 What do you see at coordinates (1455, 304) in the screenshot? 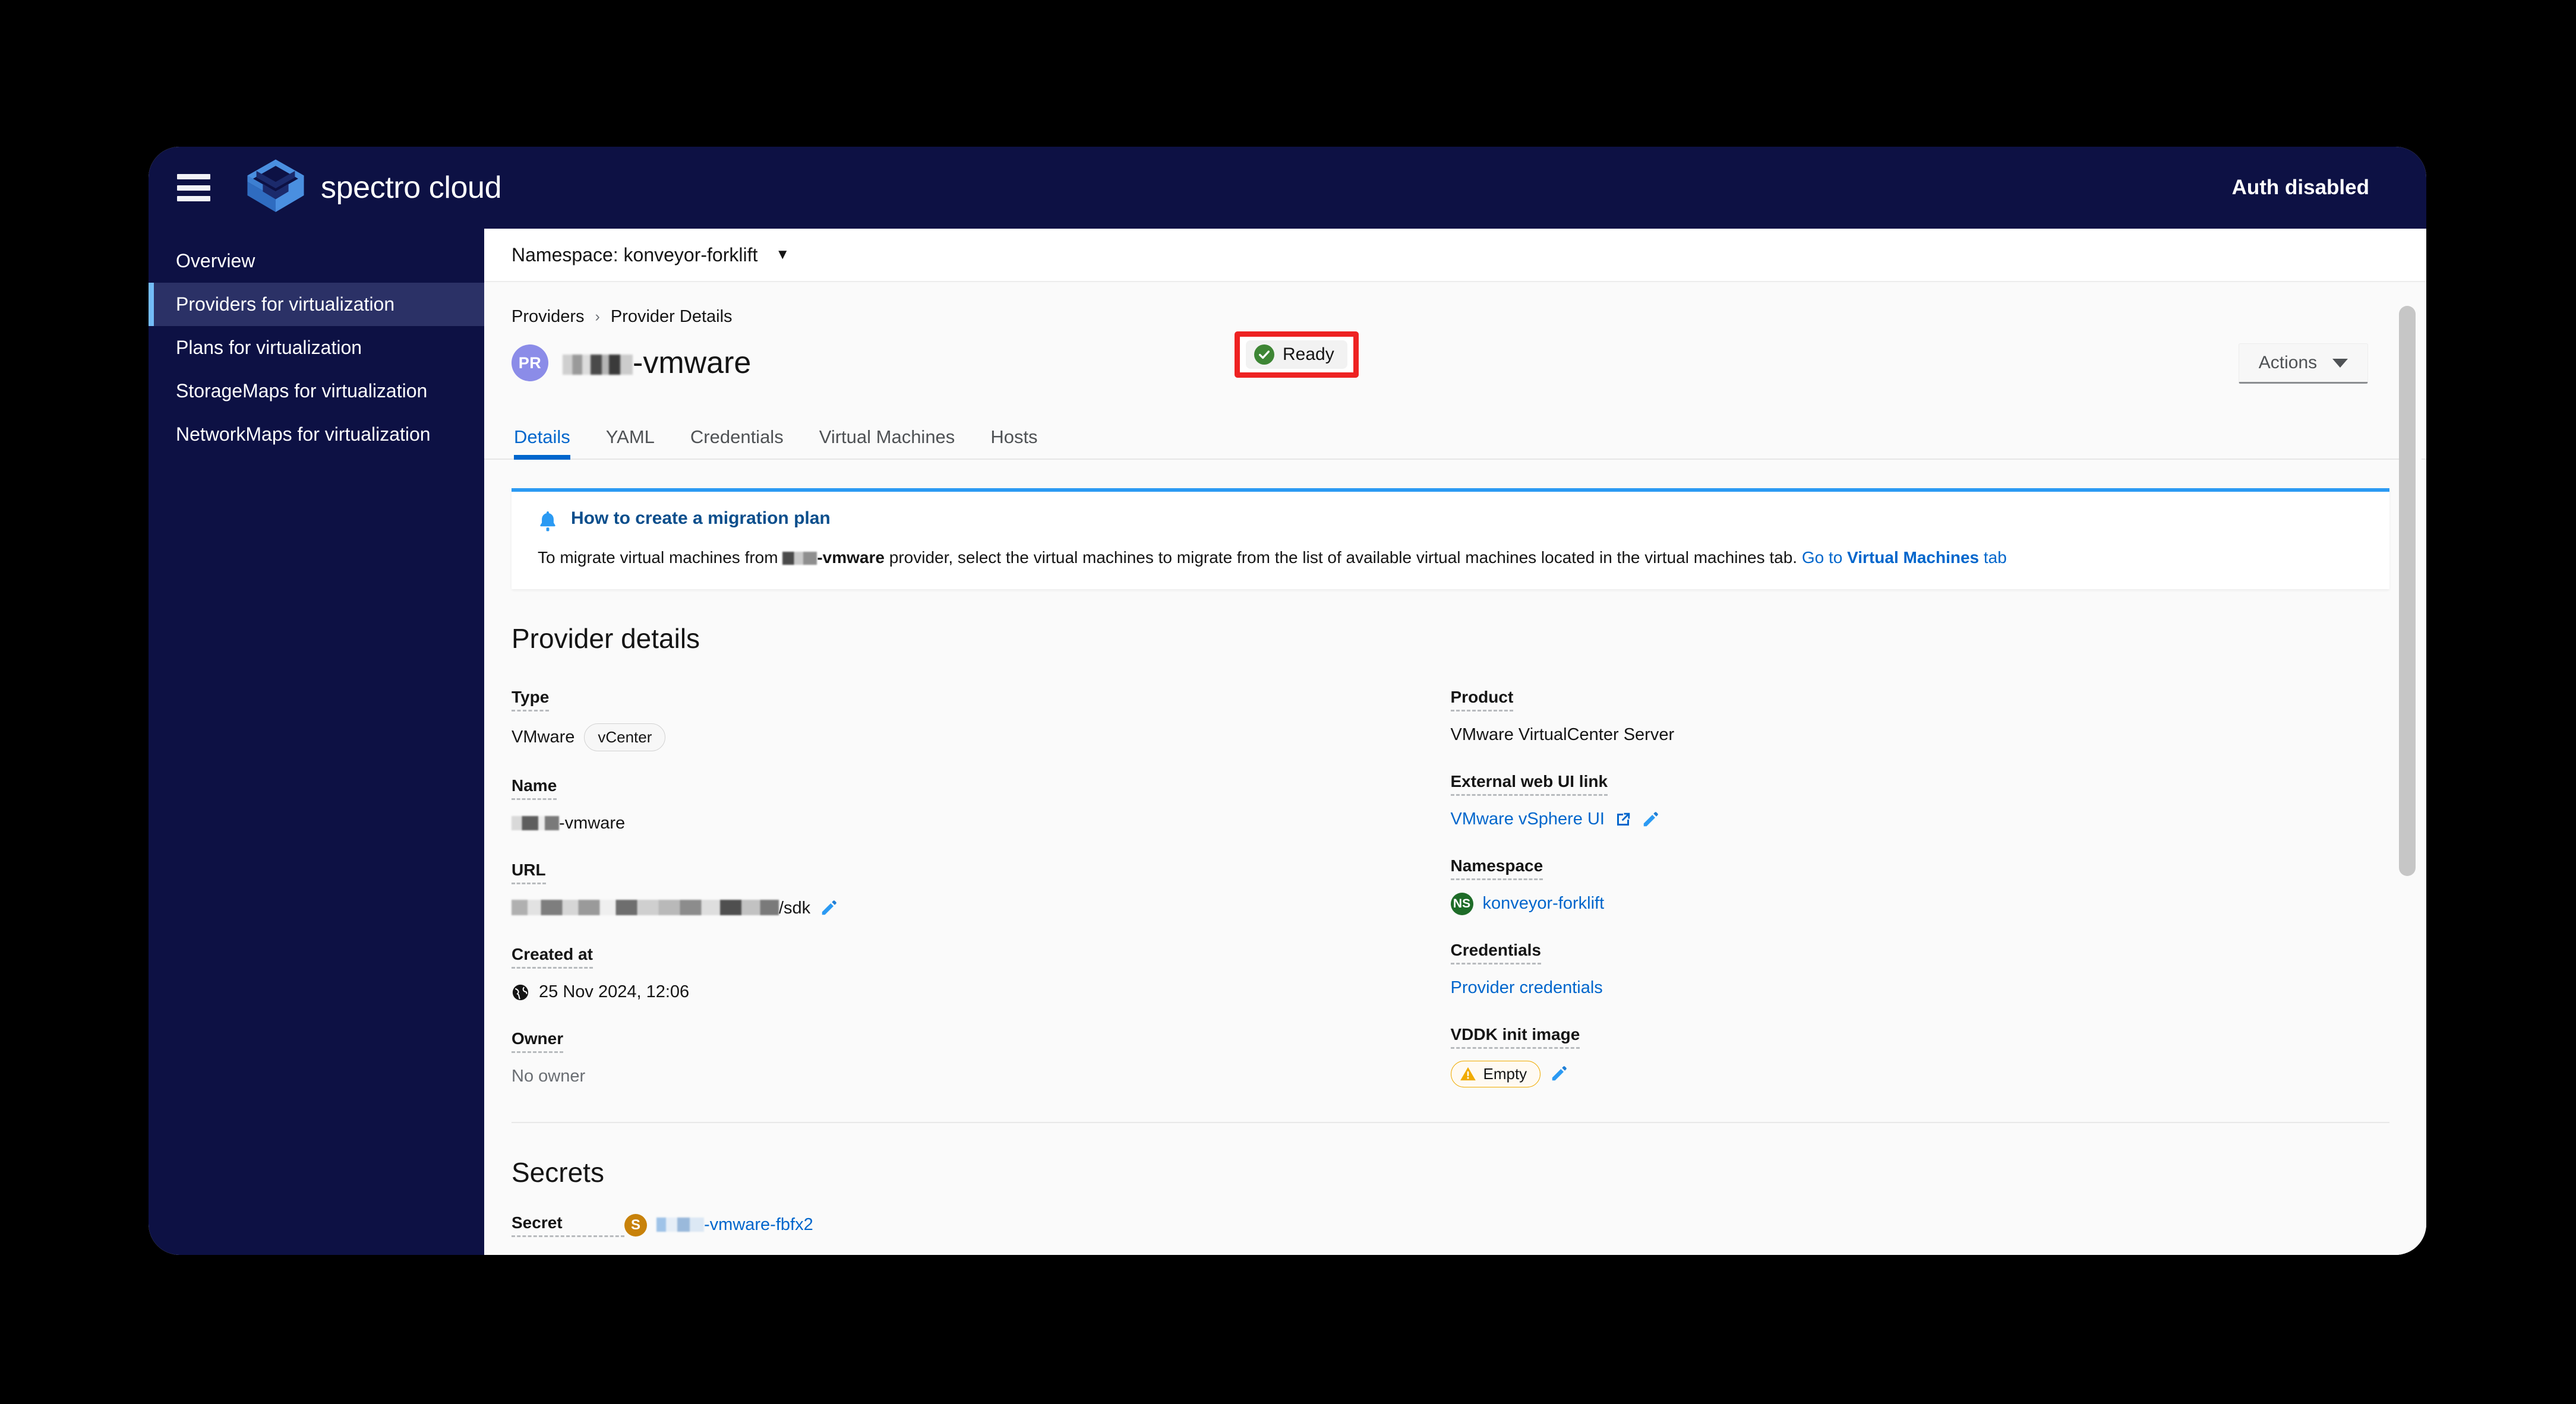
I see `breadcrumb: Providers › Provider Details` at bounding box center [1455, 304].